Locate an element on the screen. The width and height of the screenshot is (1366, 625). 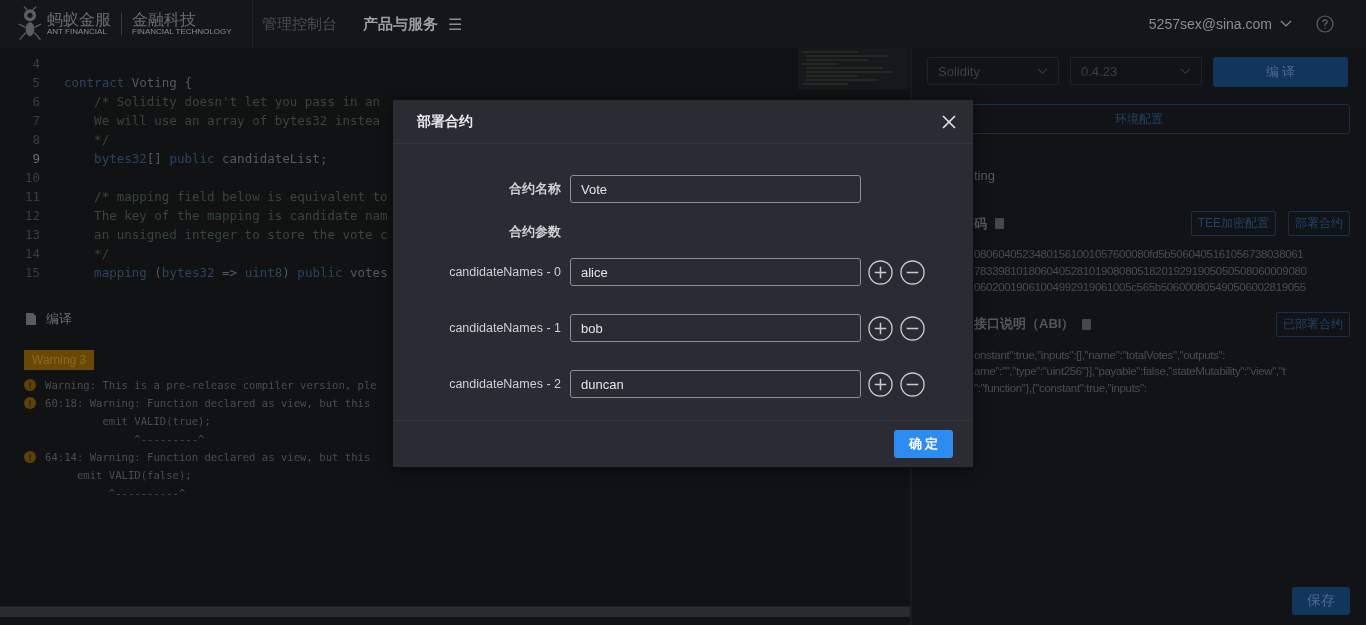
compiler-message: Warning: This is a pre-release compiler version, ple is located at coordinates (211, 385).